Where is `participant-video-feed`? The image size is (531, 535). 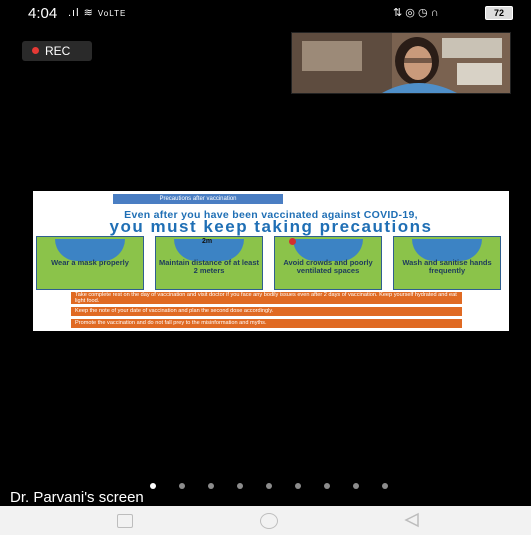
participant-video-feed is located at coordinates (401, 63).